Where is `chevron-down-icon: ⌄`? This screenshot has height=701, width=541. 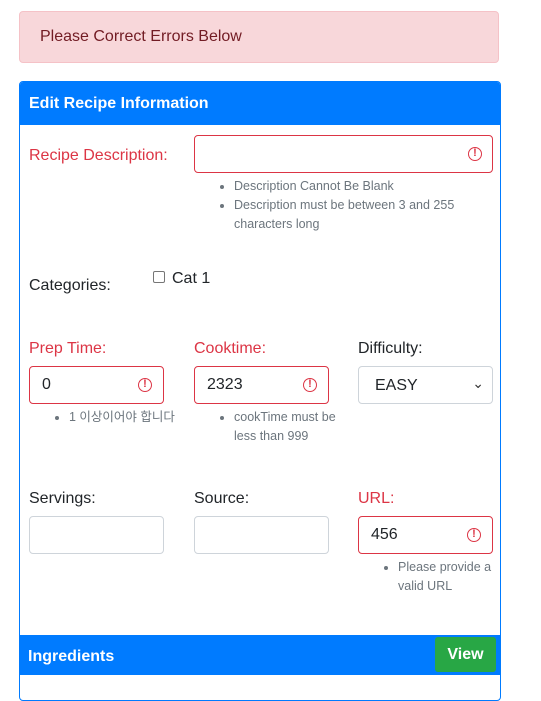
chevron-down-icon: ⌄ is located at coordinates (478, 383).